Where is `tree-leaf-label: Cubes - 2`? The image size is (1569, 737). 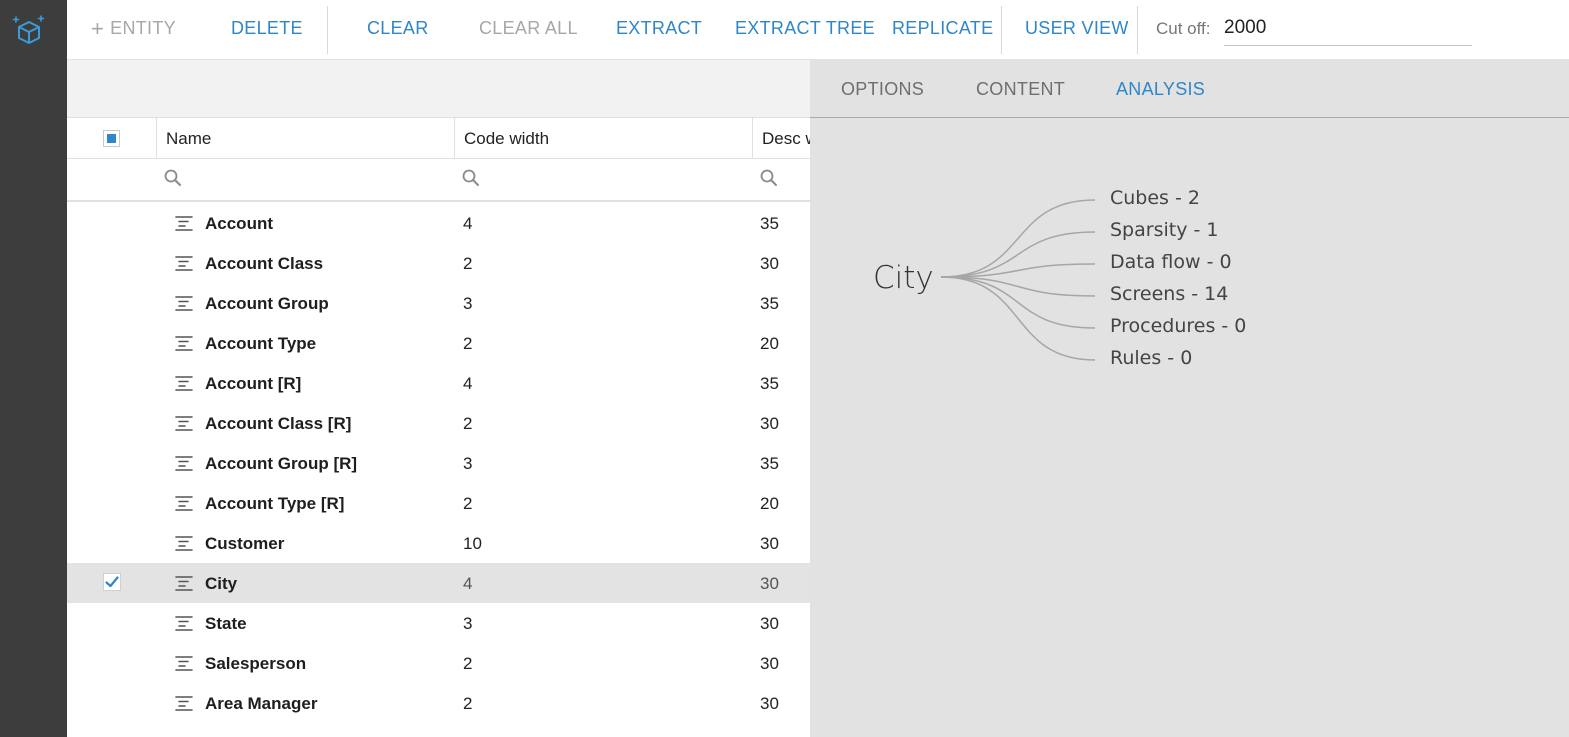 tree-leaf-label: Cubes - 2 is located at coordinates (1155, 198).